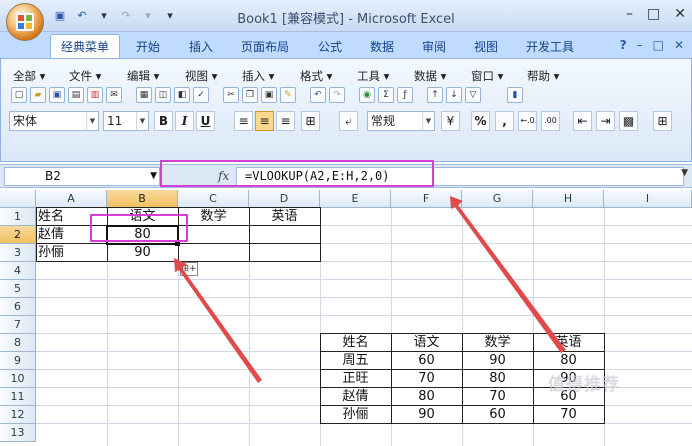 The height and width of the screenshot is (446, 692). I want to click on office-logo-icon, so click(25, 22).